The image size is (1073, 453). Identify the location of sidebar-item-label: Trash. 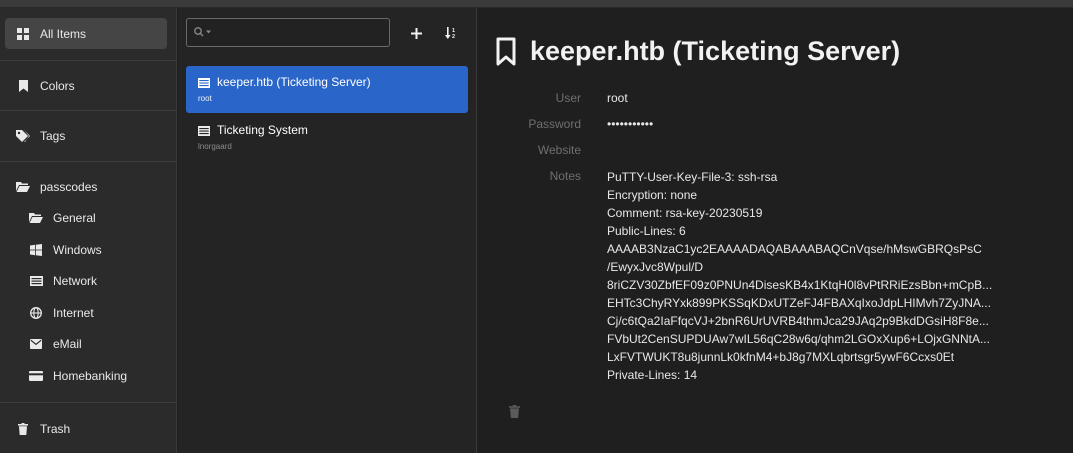
(55, 428).